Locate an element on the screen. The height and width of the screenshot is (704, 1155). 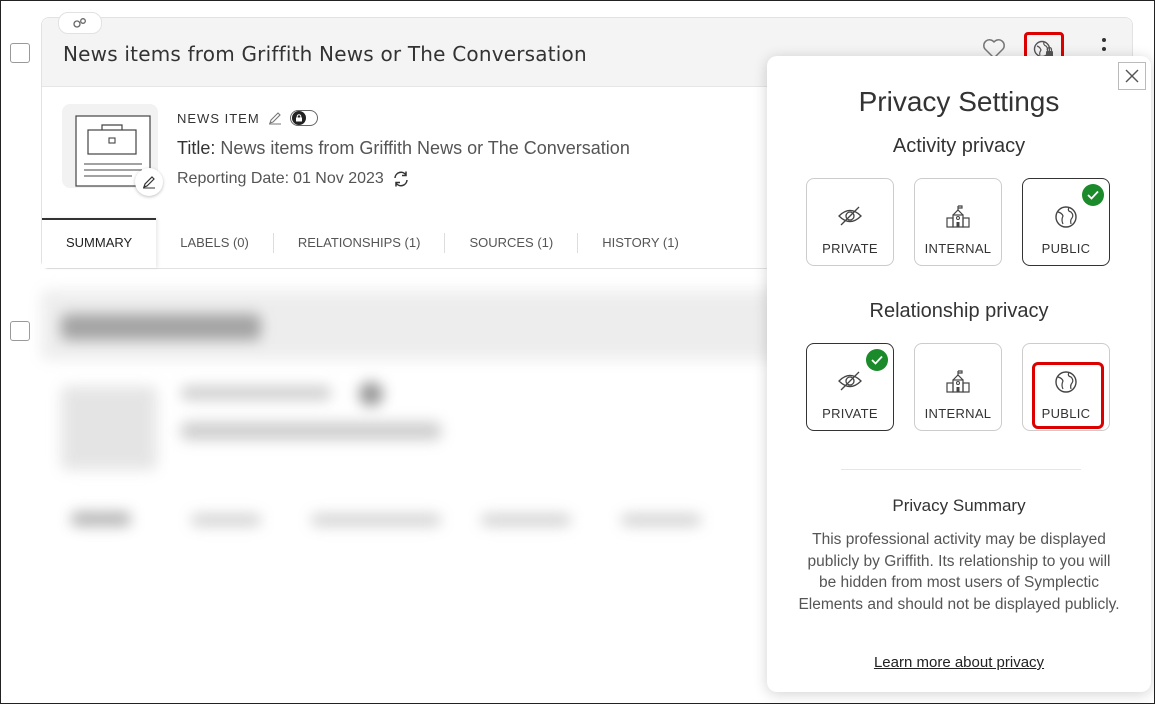
close-icon is located at coordinates (1132, 76).